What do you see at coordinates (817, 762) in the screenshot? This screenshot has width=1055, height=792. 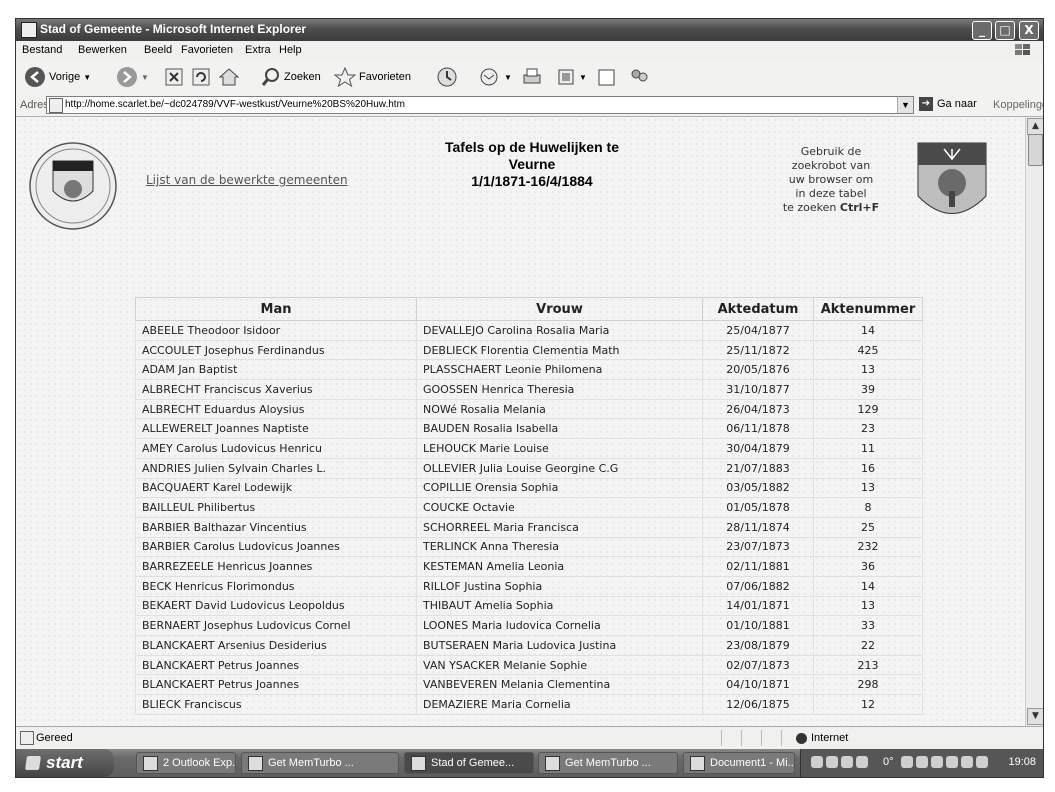 I see `tray-arrow-icon` at bounding box center [817, 762].